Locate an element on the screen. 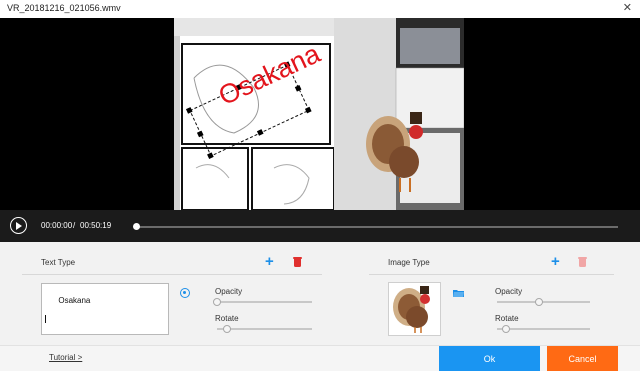 The height and width of the screenshot is (371, 640). title-bar: VR_20181216_021056.wmv ✕ is located at coordinates (320, 9).